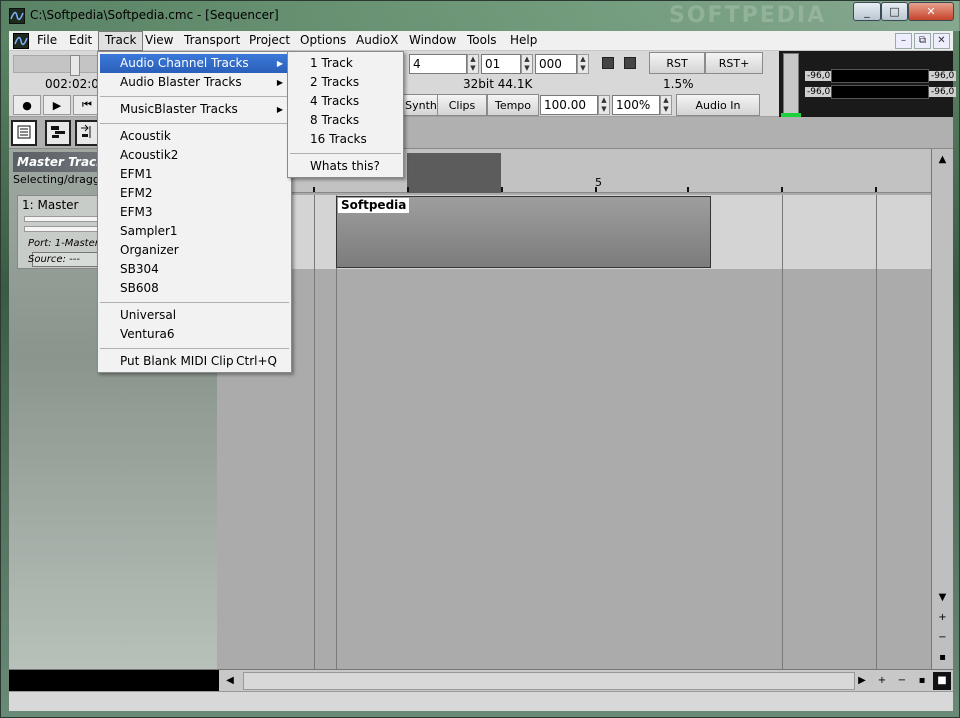  I want to click on mdi-close-button: ✕, so click(941, 41).